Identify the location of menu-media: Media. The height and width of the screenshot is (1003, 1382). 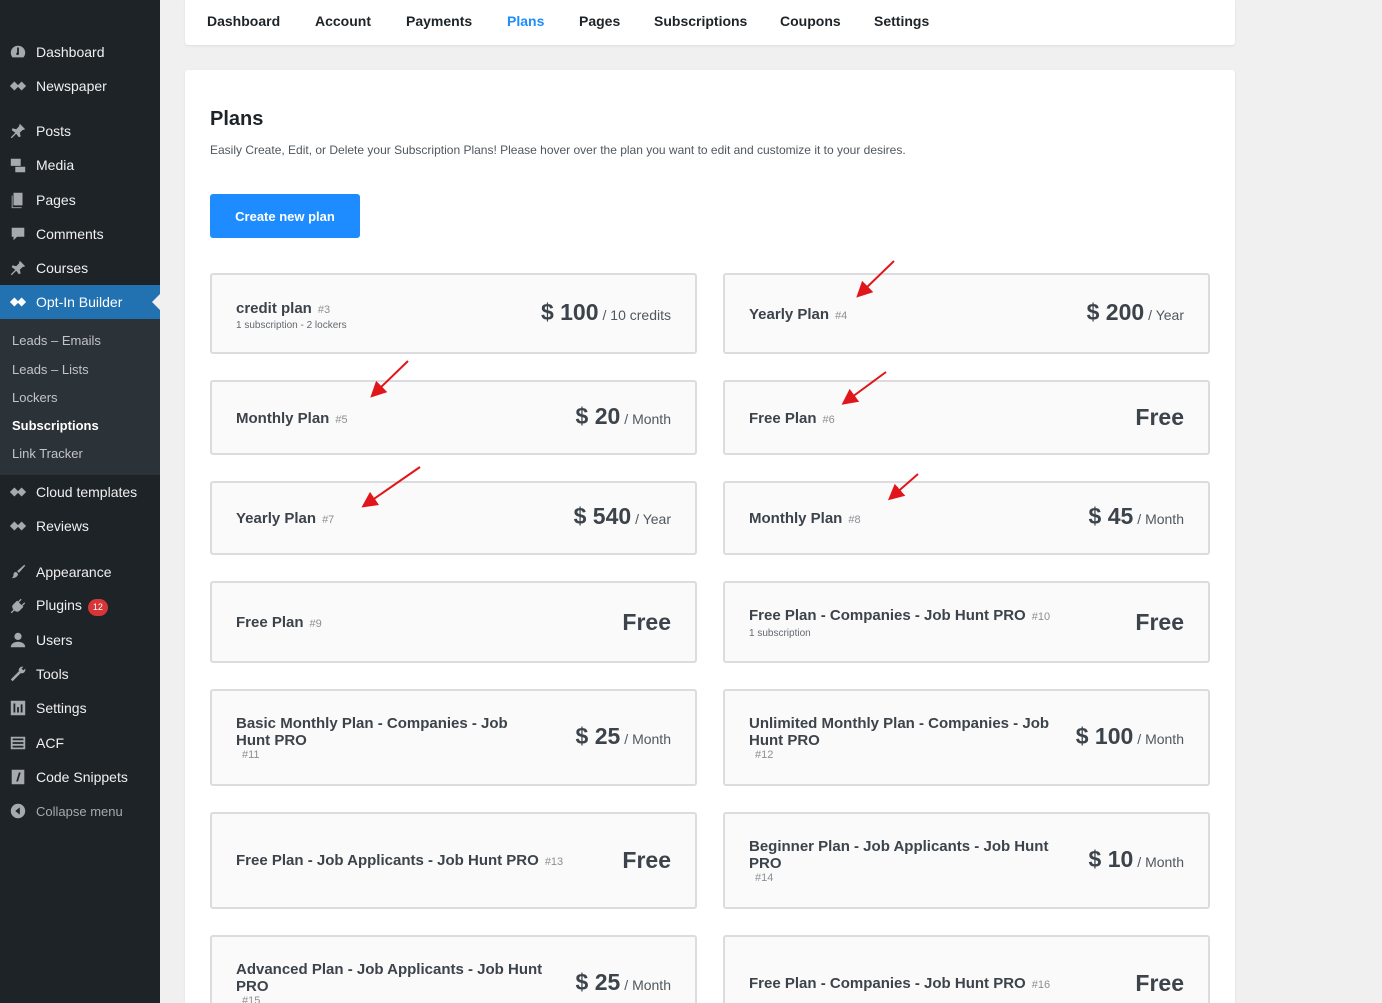
(80, 165).